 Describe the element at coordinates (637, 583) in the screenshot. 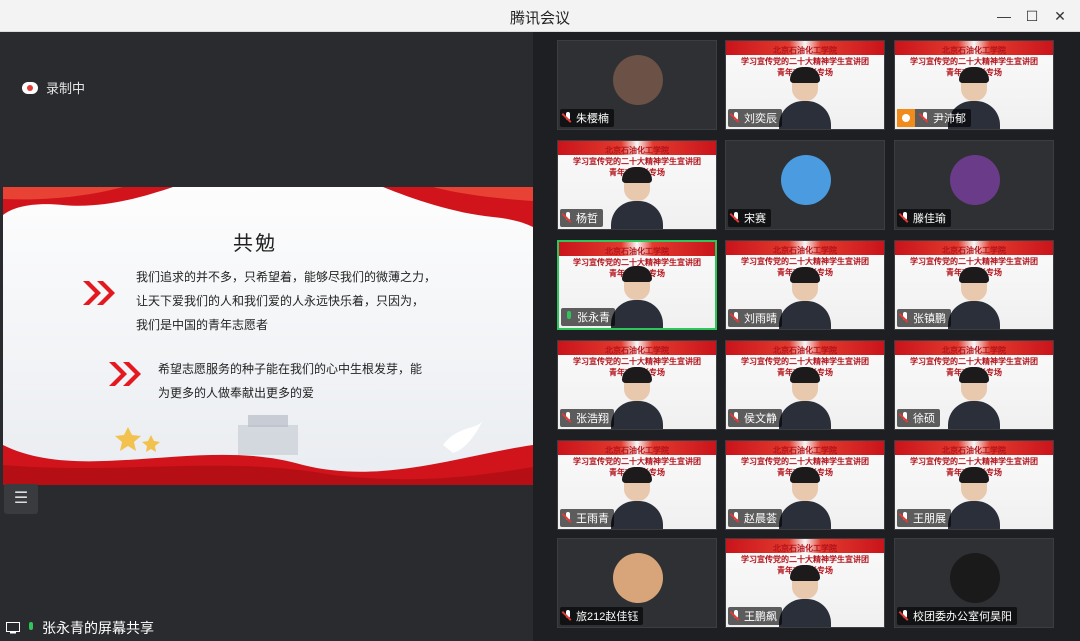

I see `participant-tile: 旅212赵佳钰` at that location.